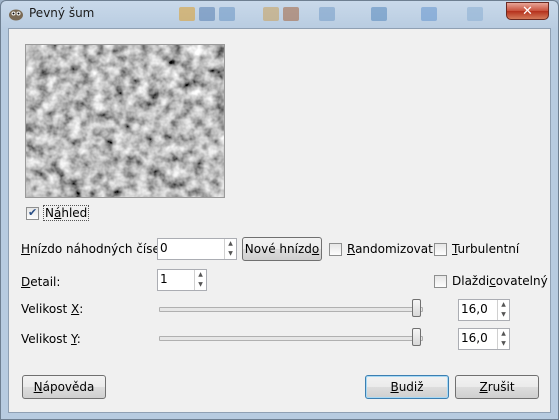 This screenshot has width=559, height=420. Describe the element at coordinates (416, 308) in the screenshot. I see `size-x-slider-thumb` at that location.